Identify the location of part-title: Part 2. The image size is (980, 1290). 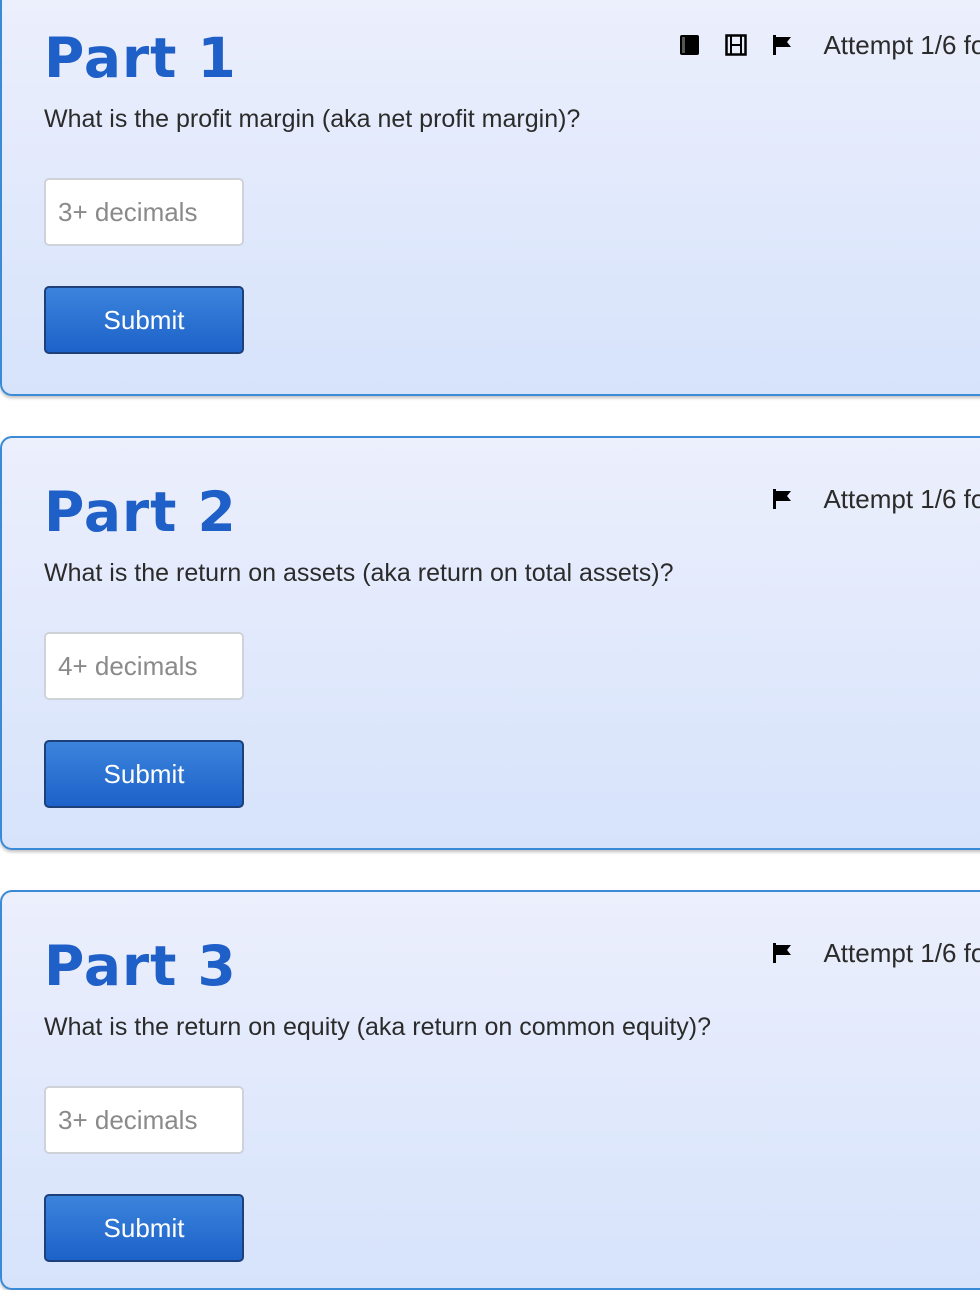
(140, 512).